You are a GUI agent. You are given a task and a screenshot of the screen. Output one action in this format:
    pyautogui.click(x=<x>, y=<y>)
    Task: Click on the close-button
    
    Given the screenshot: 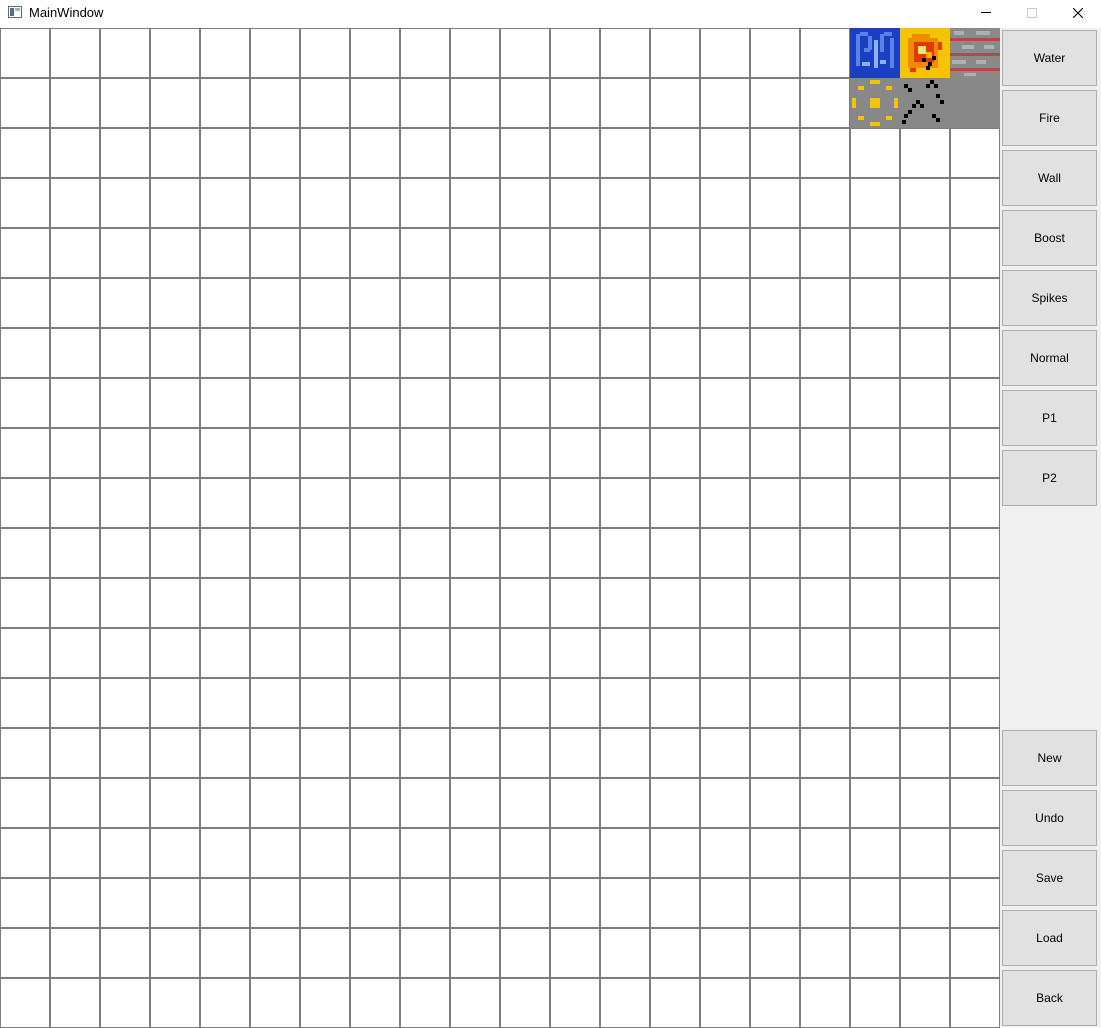 What is the action you would take?
    pyautogui.click(x=1078, y=13)
    